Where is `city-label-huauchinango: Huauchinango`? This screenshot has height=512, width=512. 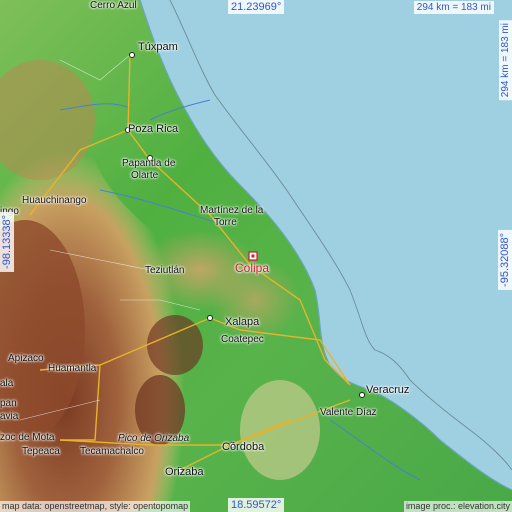
city-label-huauchinango: Huauchinango is located at coordinates (54, 200).